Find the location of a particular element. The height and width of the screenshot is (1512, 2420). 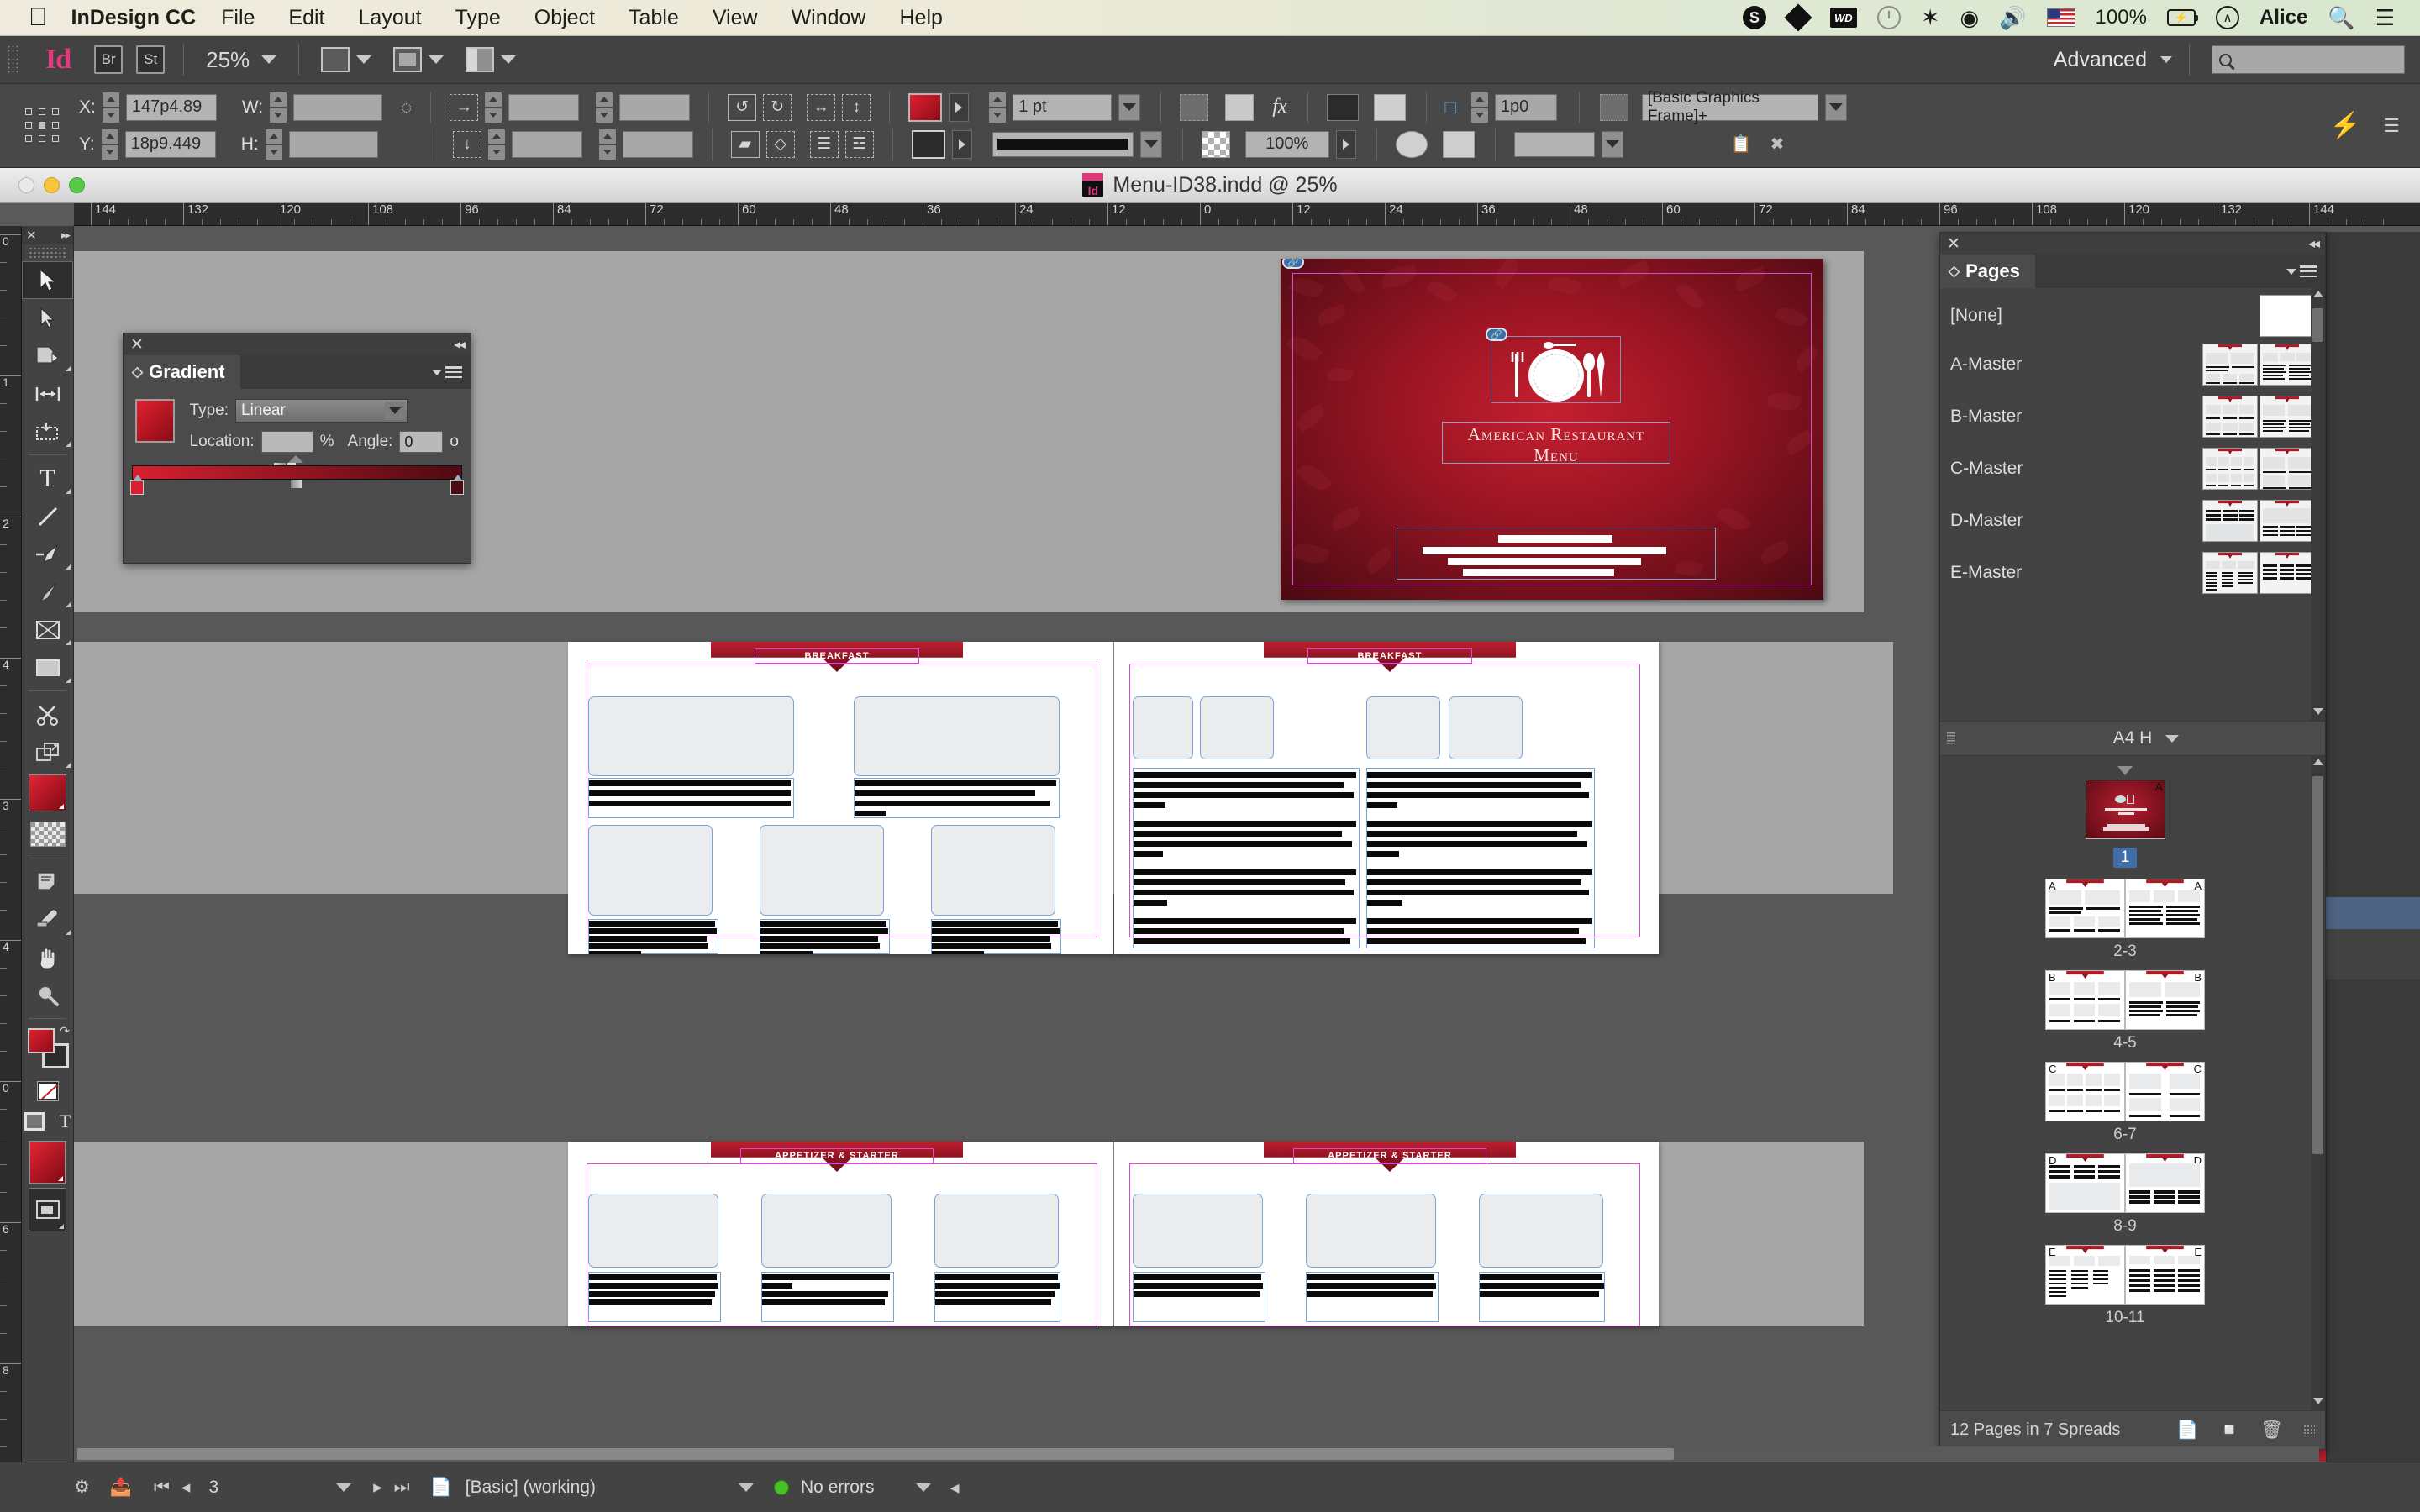

stroke-weight-dropdown is located at coordinates (1130, 107).